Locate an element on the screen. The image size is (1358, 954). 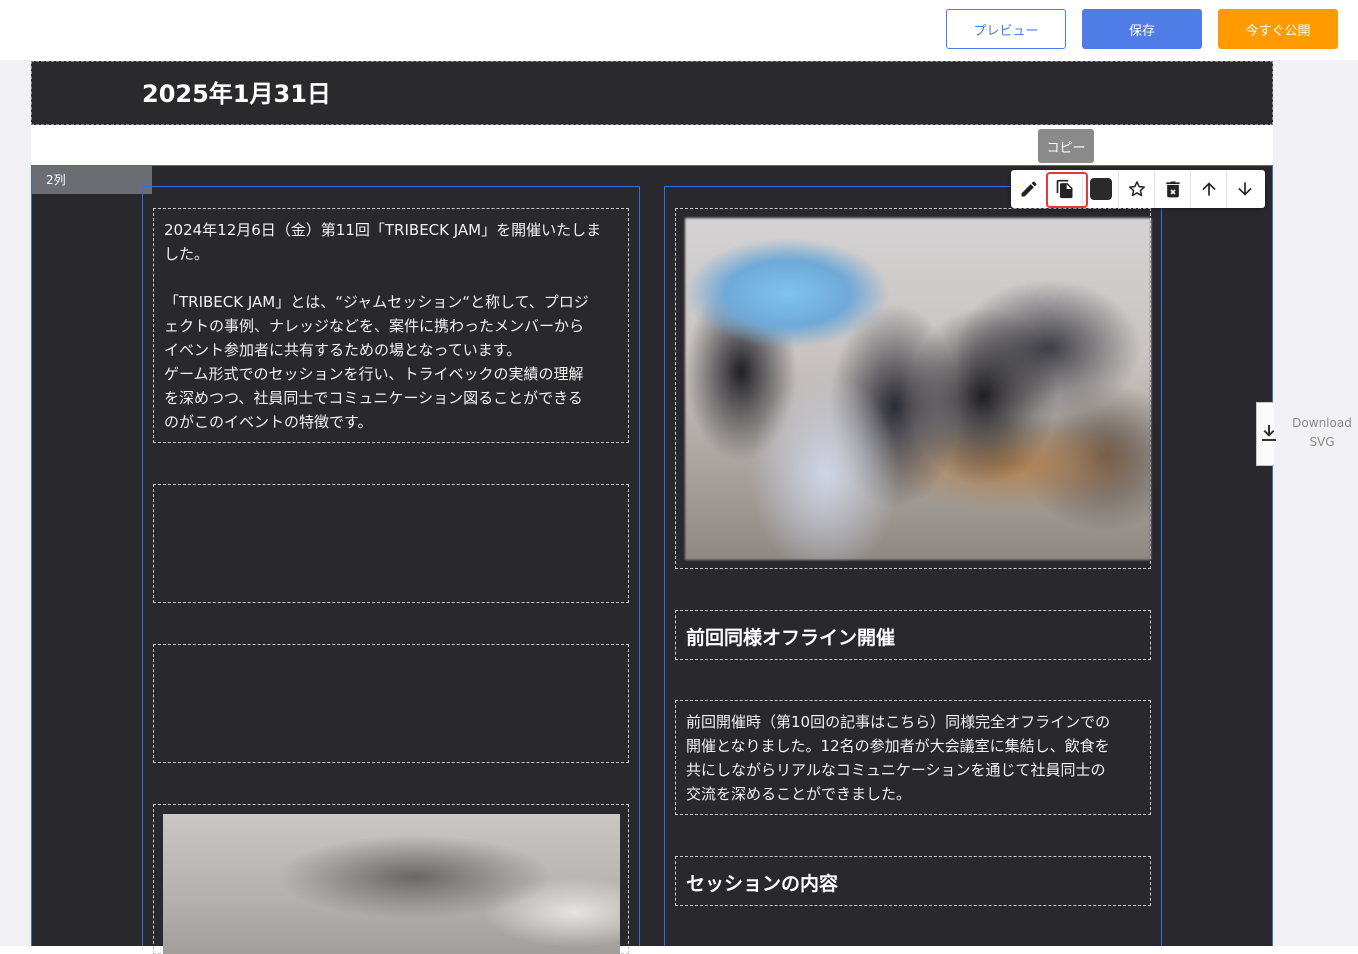
move-up-button is located at coordinates (1209, 189).